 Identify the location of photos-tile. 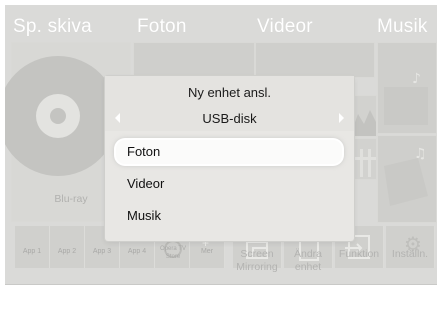
(194, 60).